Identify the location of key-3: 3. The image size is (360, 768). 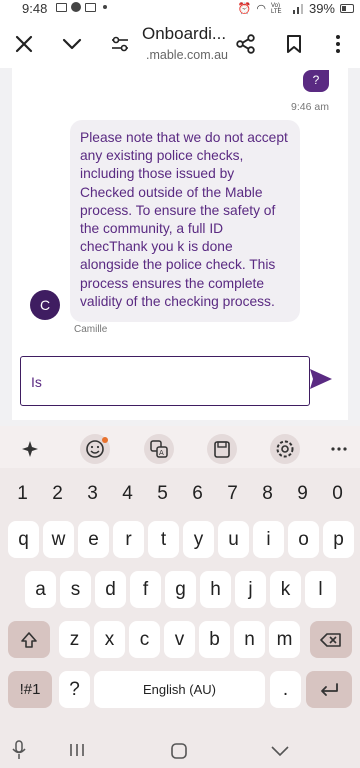
(92, 493).